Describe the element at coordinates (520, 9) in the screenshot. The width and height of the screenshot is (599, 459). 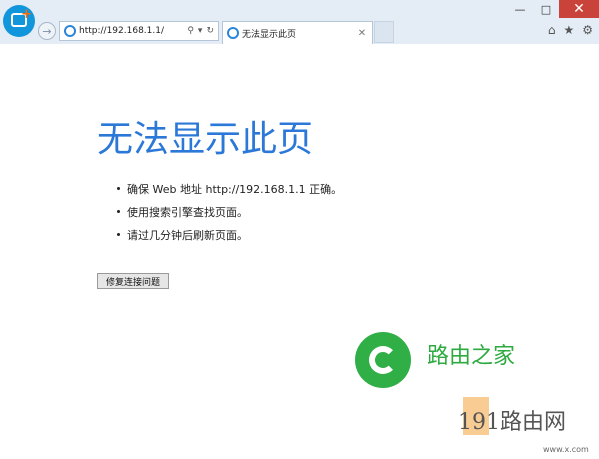
I see `minimize-button: —` at that location.